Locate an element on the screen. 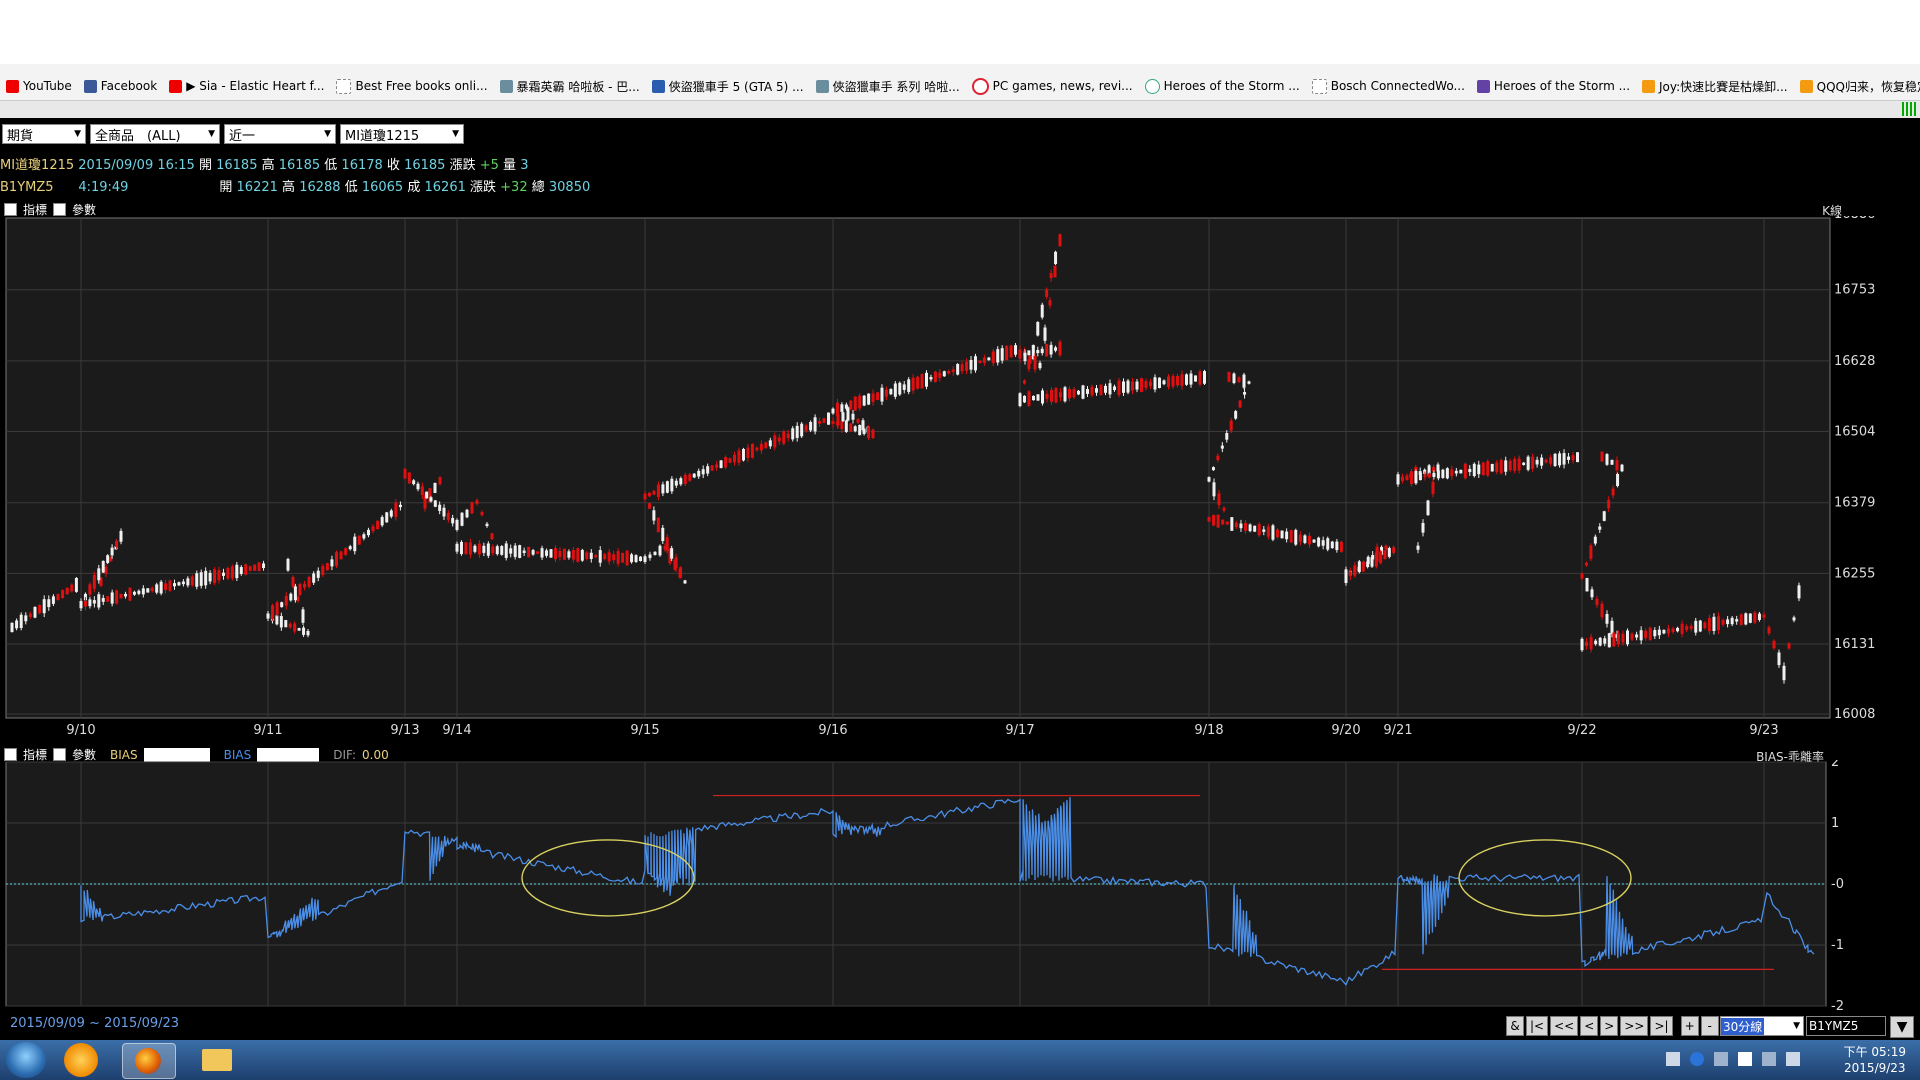  file-explorer-taskbar-button is located at coordinates (216, 1060).